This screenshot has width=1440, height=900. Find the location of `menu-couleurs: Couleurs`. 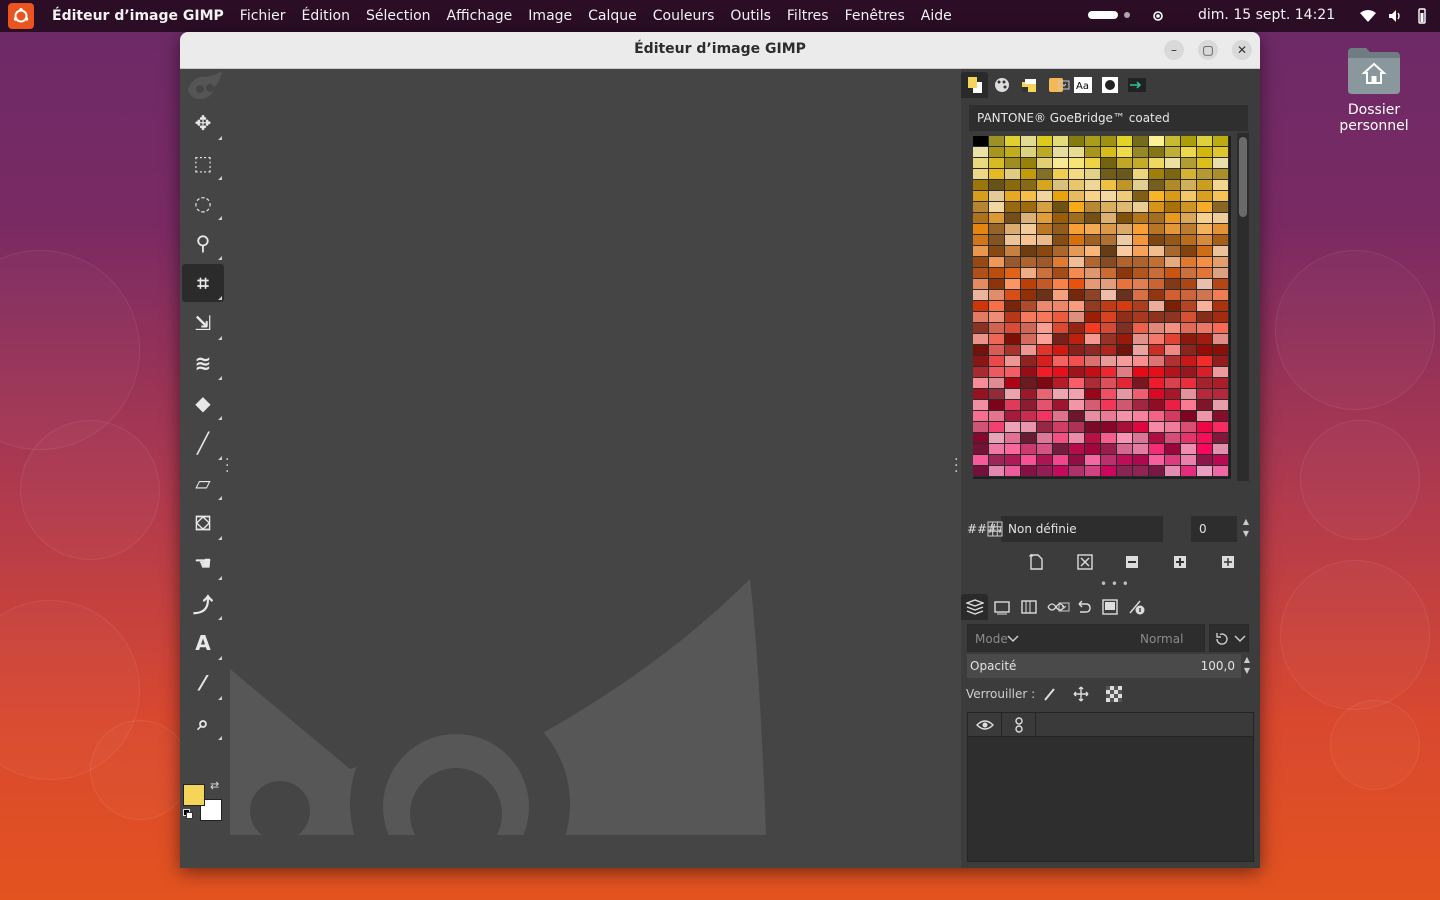

menu-couleurs: Couleurs is located at coordinates (684, 16).